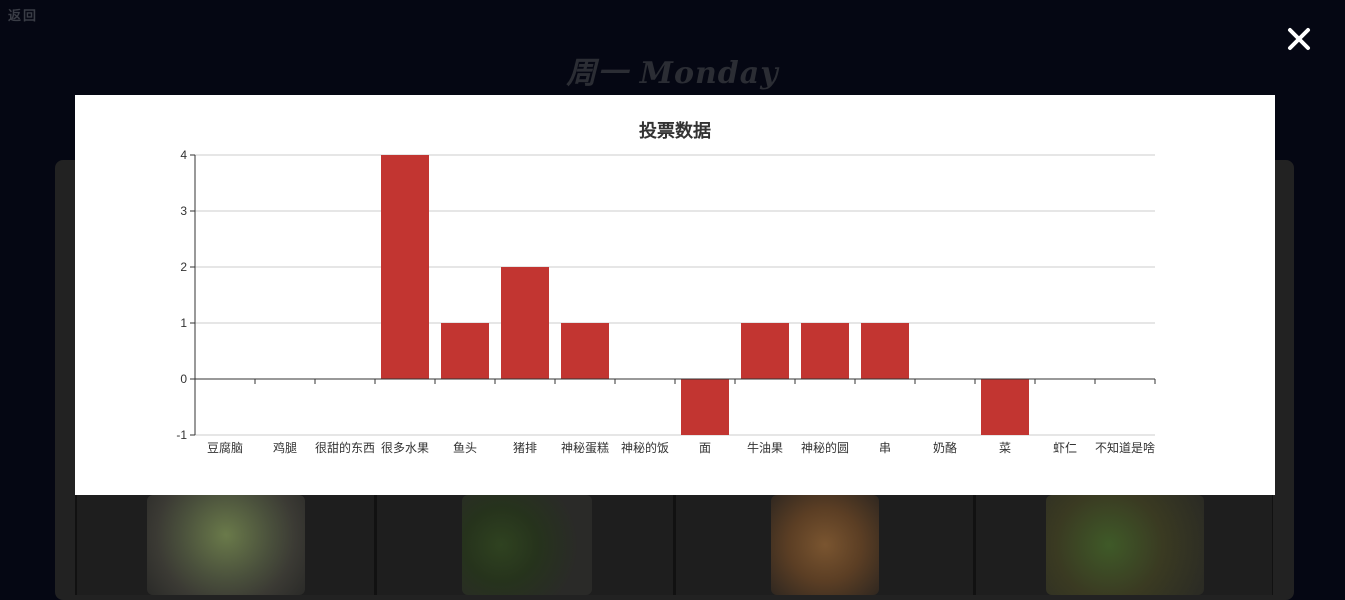 This screenshot has height=600, width=1345. I want to click on x-tick-label: 神秘蛋糕, so click(585, 448).